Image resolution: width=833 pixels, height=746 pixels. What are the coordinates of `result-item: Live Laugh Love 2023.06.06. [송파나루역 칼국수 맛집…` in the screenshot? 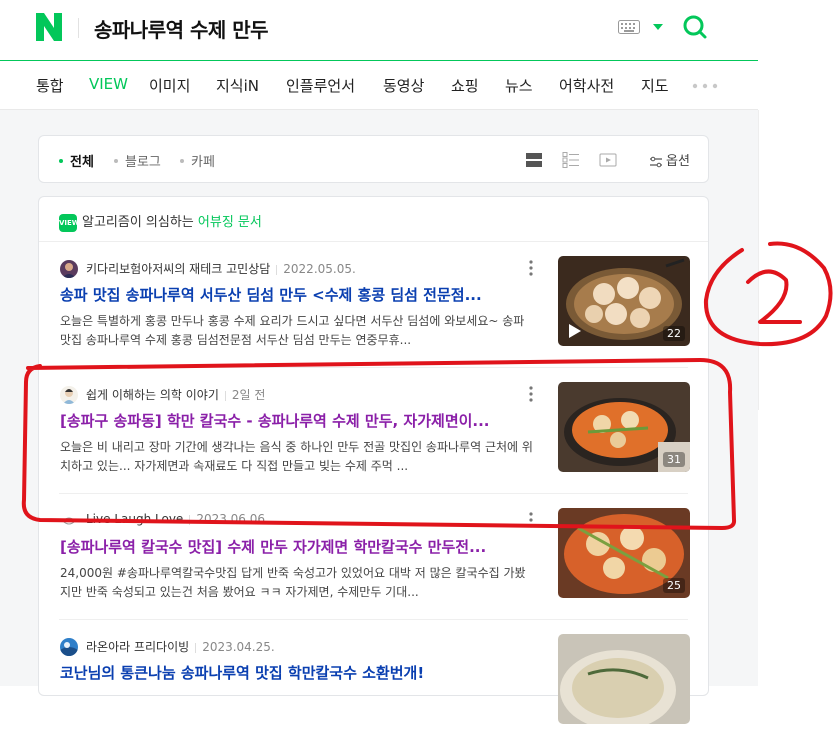 It's located at (373, 557).